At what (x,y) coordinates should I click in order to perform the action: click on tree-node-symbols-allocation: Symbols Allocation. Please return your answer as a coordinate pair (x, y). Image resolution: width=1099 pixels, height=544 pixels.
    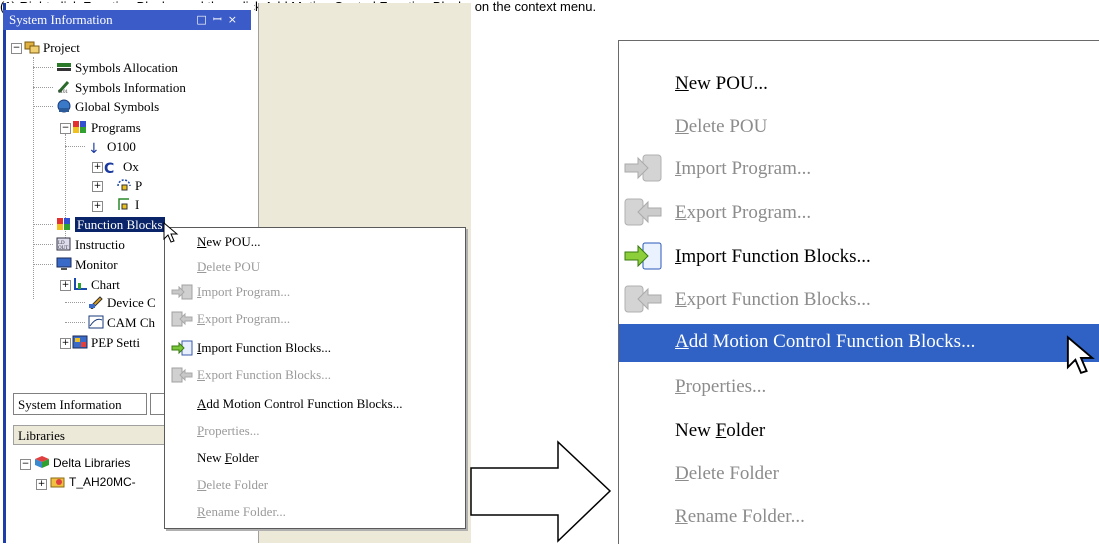
    Looking at the image, I should click on (117, 67).